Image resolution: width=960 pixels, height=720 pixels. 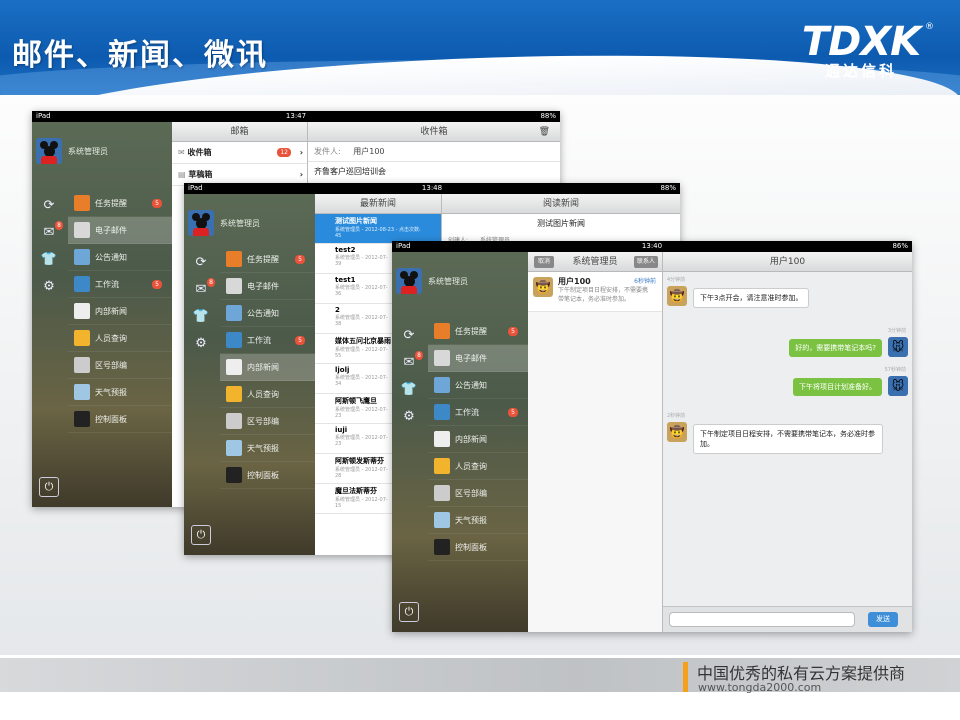 I want to click on weather-icon, so click(x=234, y=448).